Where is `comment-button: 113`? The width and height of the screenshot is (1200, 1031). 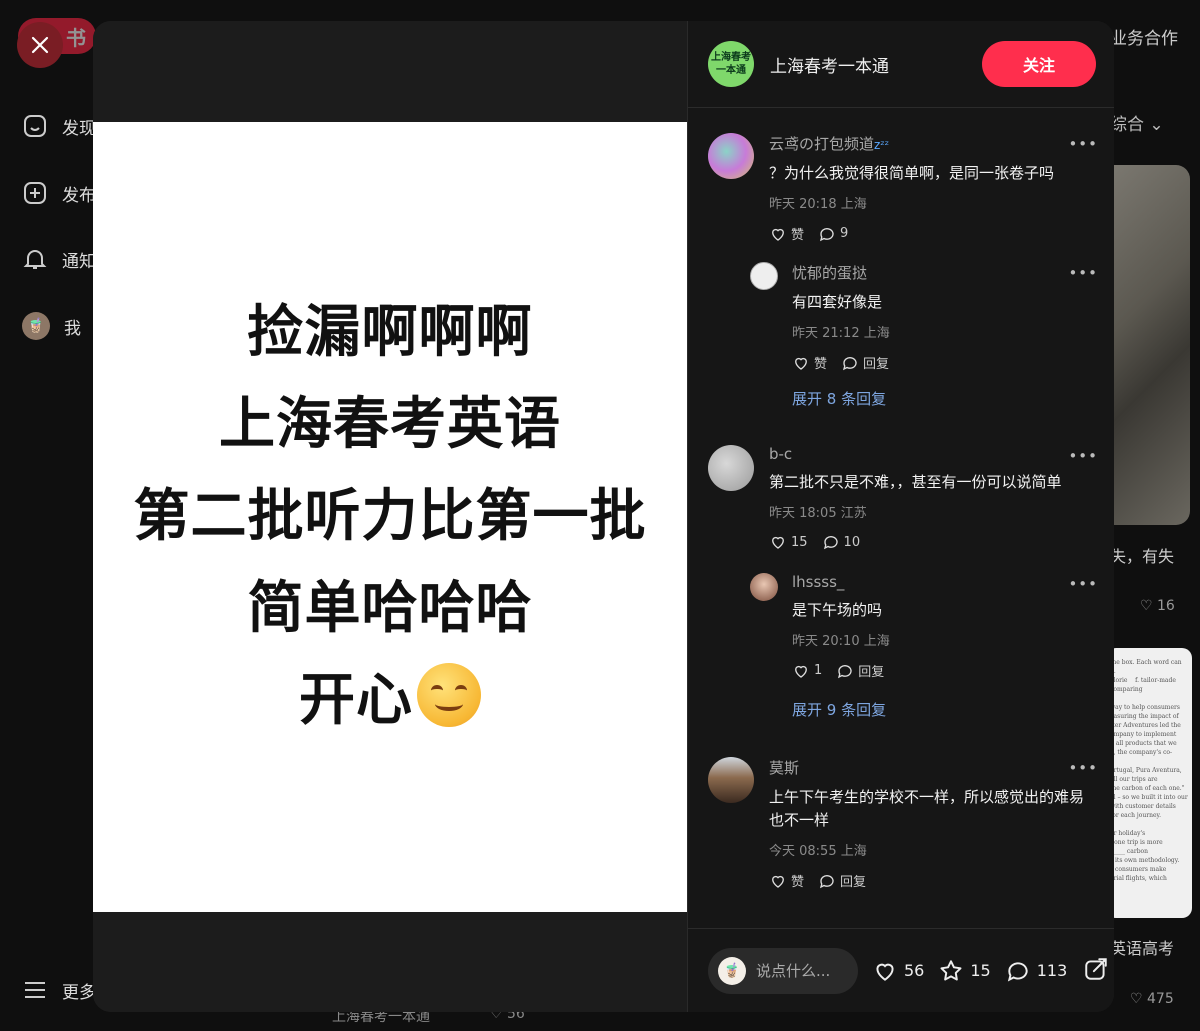
comment-button: 113 is located at coordinates (1036, 971).